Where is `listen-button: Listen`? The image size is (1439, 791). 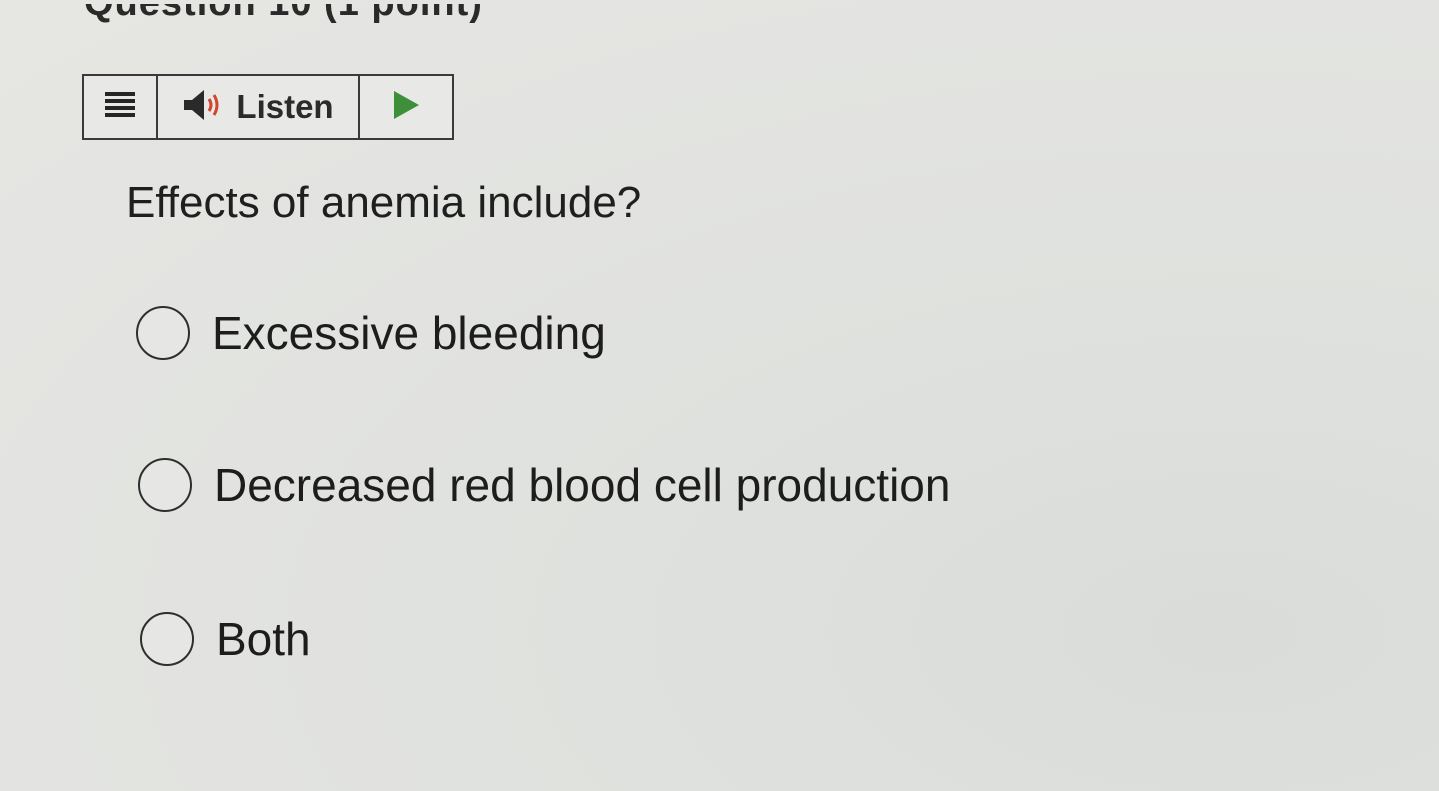 listen-button: Listen is located at coordinates (259, 107).